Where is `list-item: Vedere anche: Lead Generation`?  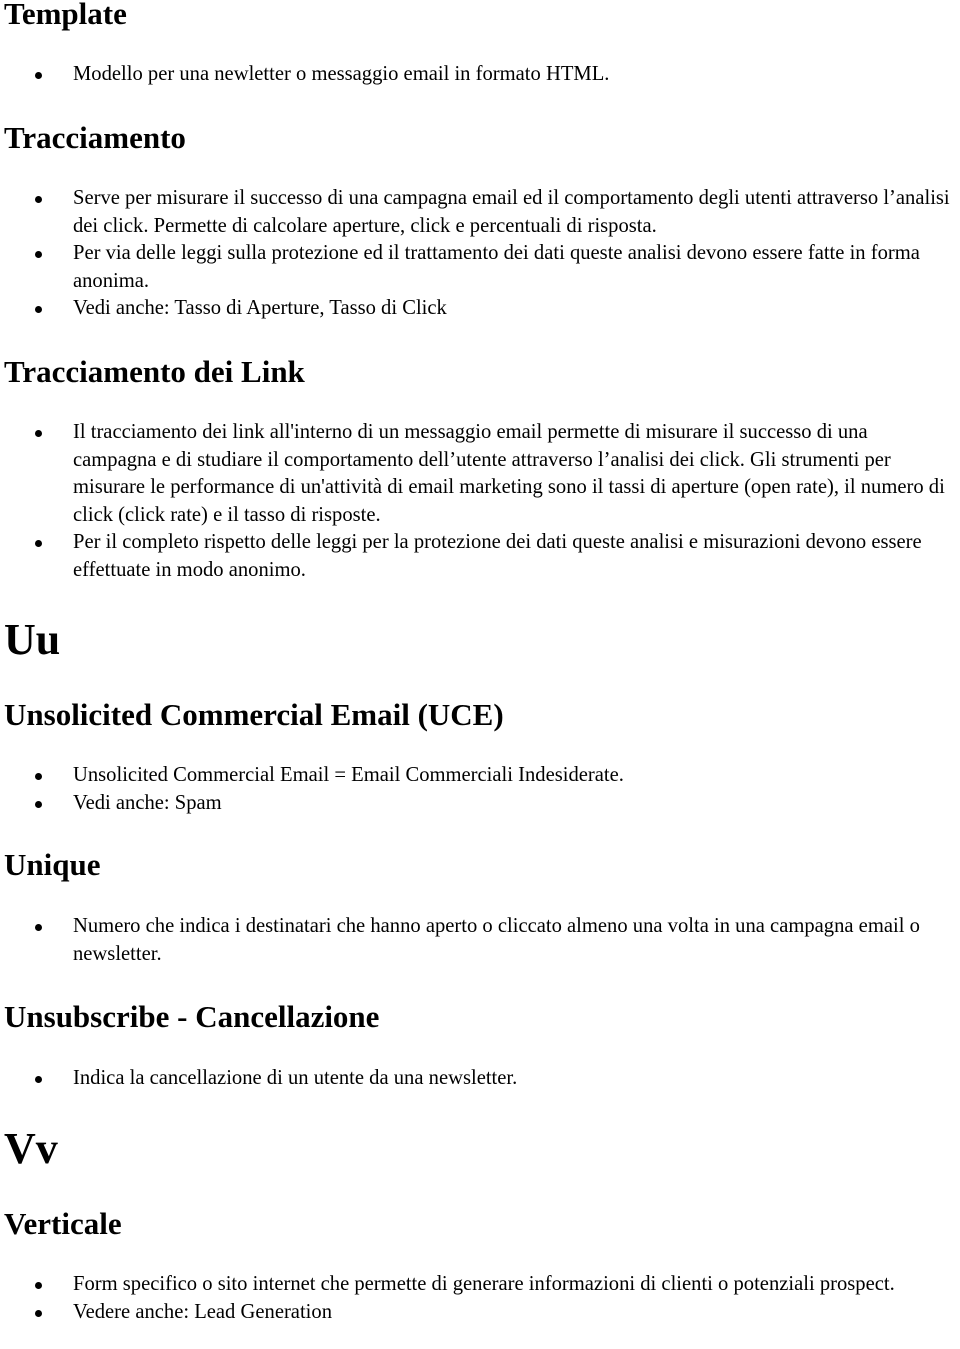
list-item: Vedere anche: Lead Generation is located at coordinates (480, 1313).